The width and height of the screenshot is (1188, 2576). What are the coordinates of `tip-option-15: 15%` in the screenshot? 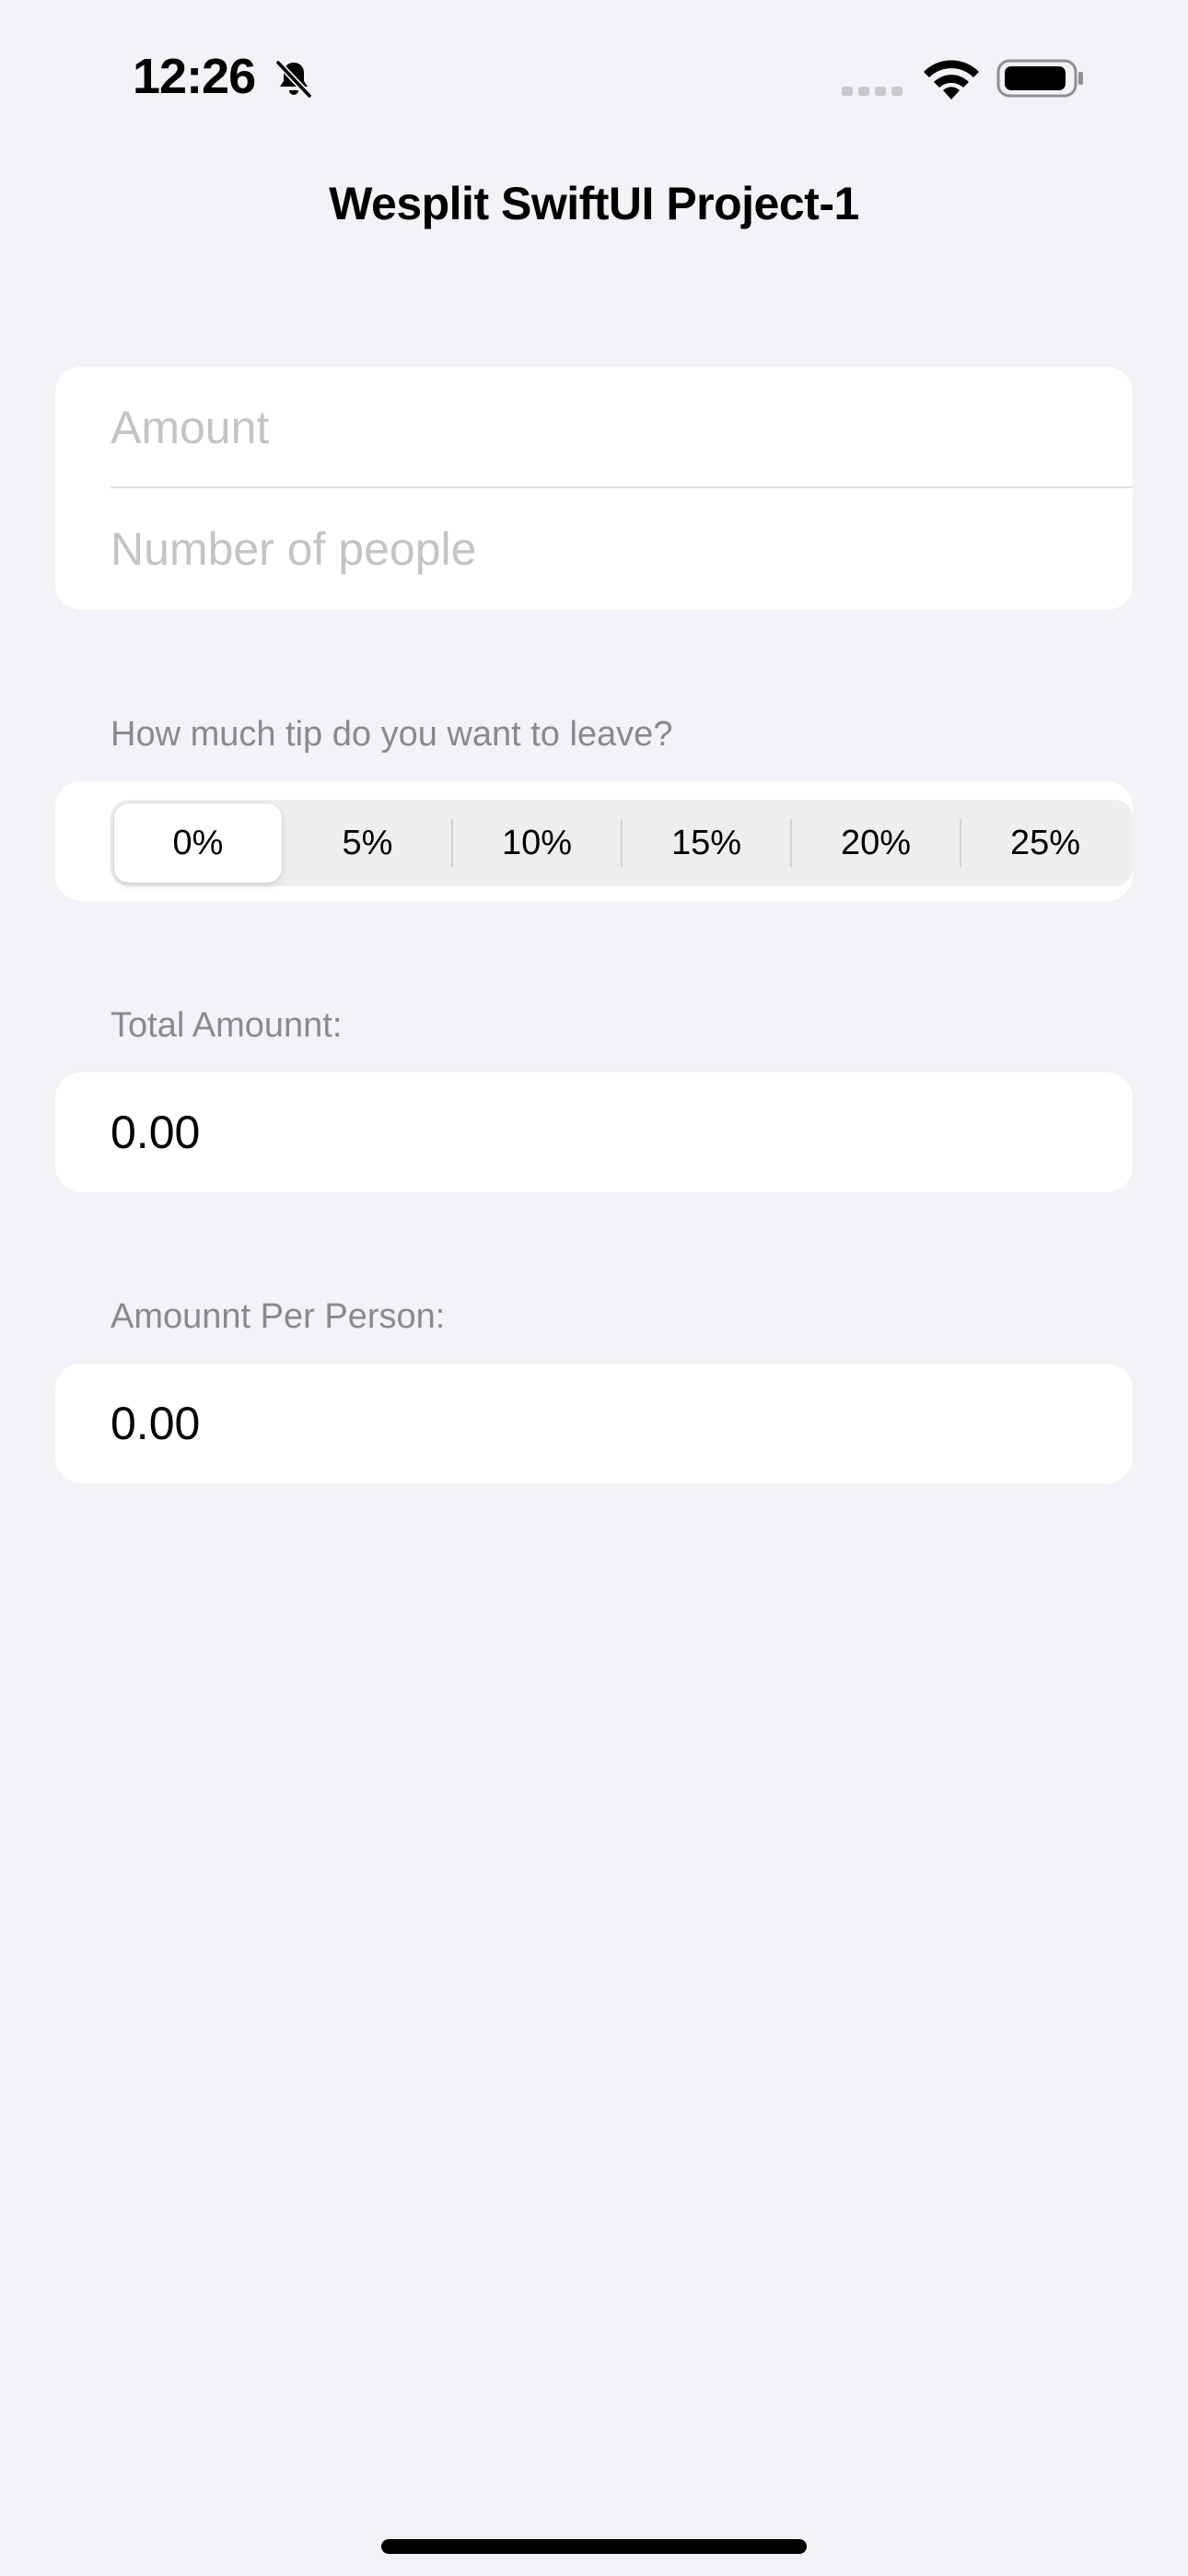 It's located at (706, 843).